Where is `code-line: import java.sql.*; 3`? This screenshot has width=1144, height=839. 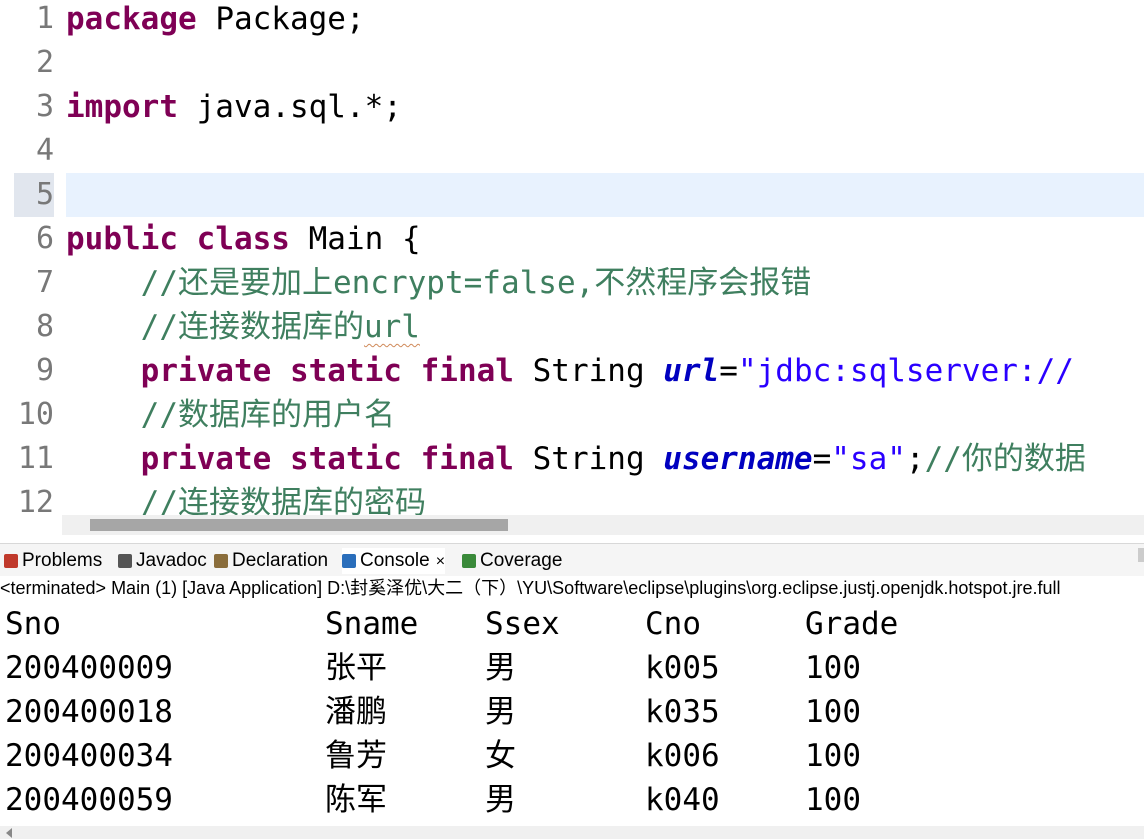
code-line: import java.sql.*; 3 is located at coordinates (572, 107).